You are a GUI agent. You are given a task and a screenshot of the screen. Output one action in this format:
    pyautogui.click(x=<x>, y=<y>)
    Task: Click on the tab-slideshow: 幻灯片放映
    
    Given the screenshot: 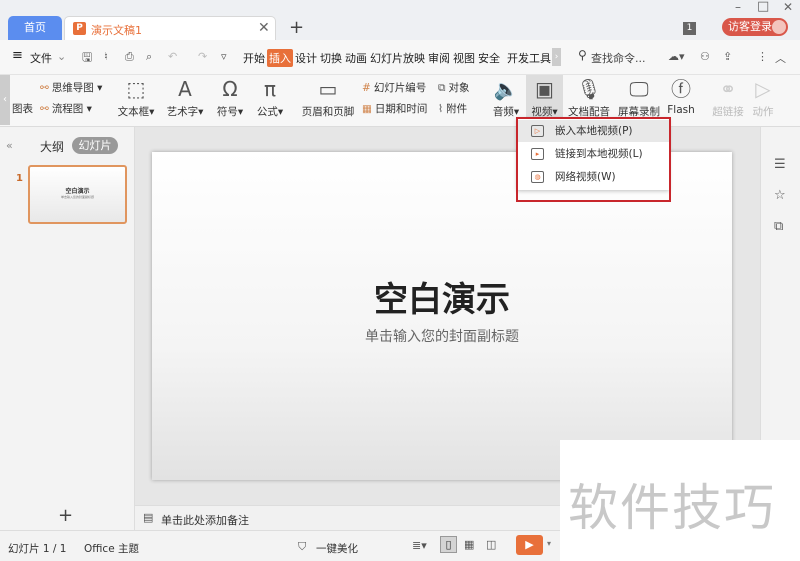 What is the action you would take?
    pyautogui.click(x=397, y=58)
    